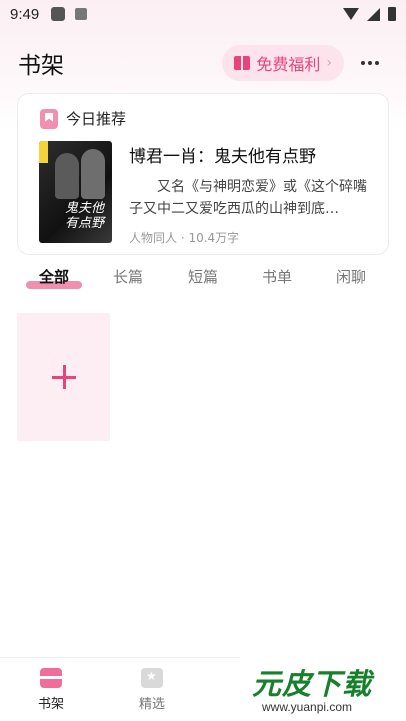 The width and height of the screenshot is (406, 721). What do you see at coordinates (81, 14) in the screenshot?
I see `app-notification-icon` at bounding box center [81, 14].